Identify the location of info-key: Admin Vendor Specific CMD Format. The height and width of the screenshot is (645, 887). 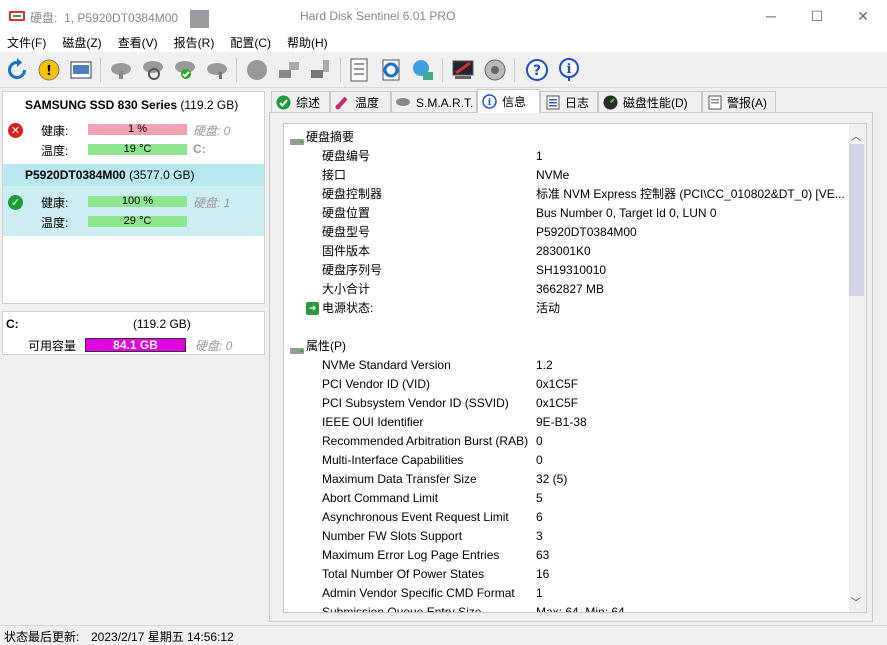
(418, 593).